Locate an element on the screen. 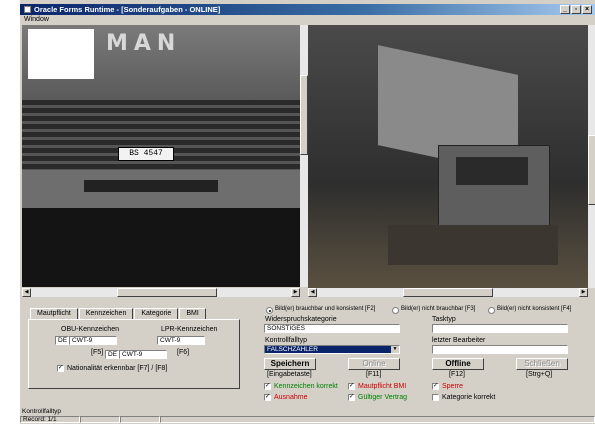 The image size is (595, 424). kategorie-korrekt-checkbox is located at coordinates (435, 397).